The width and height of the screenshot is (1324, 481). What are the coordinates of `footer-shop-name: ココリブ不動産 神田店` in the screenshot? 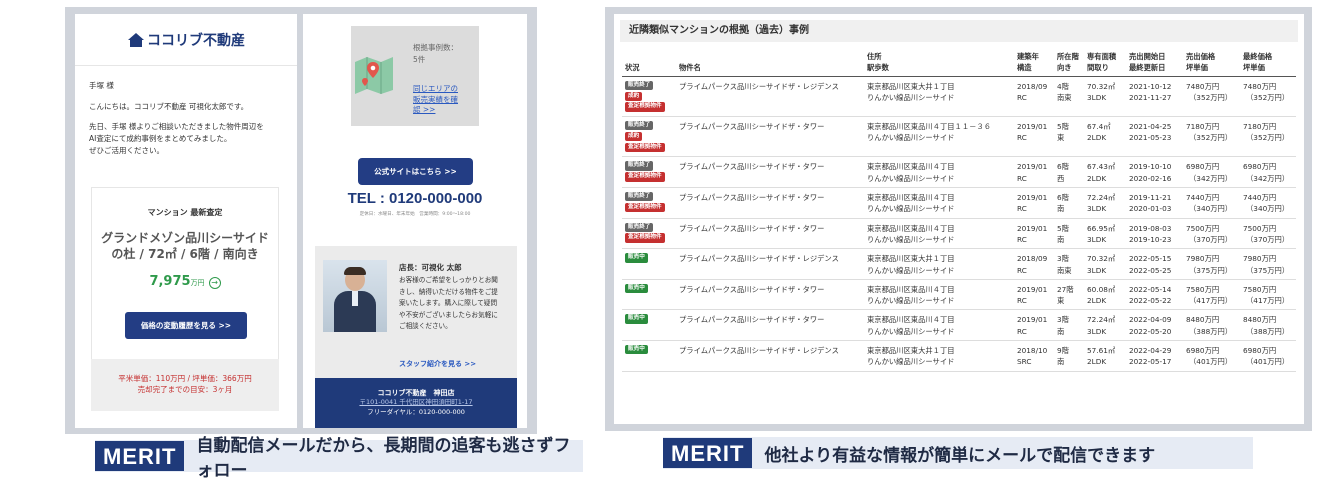 It's located at (416, 393).